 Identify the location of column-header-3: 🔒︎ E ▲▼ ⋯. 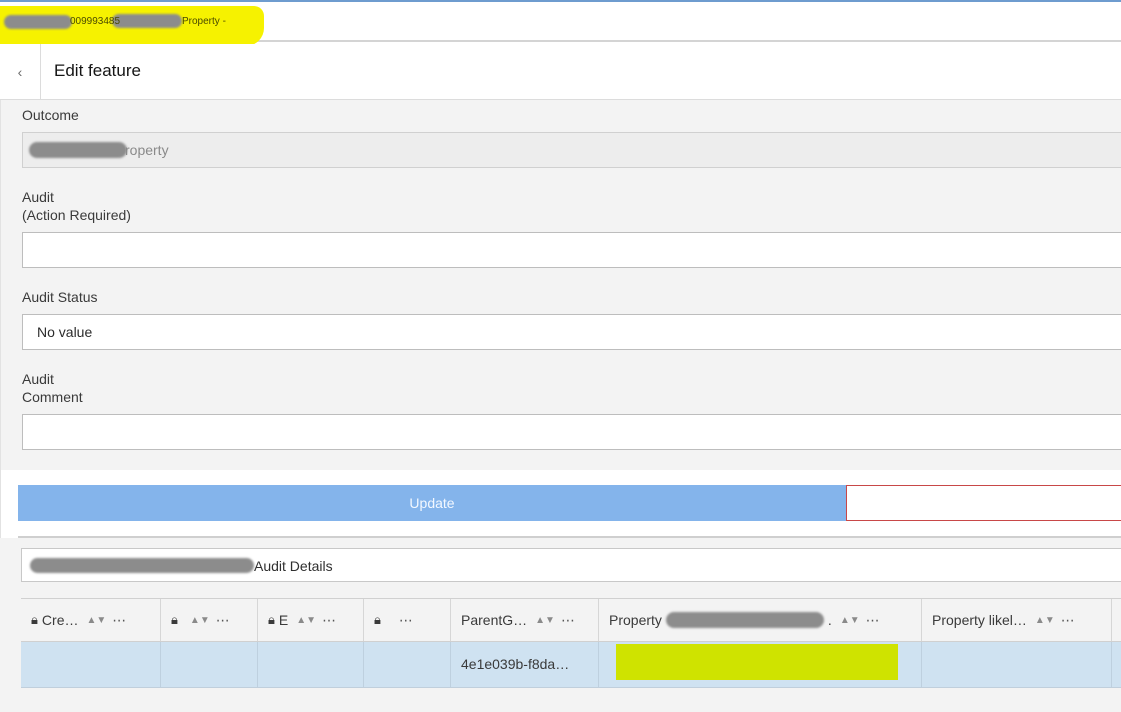
(311, 620).